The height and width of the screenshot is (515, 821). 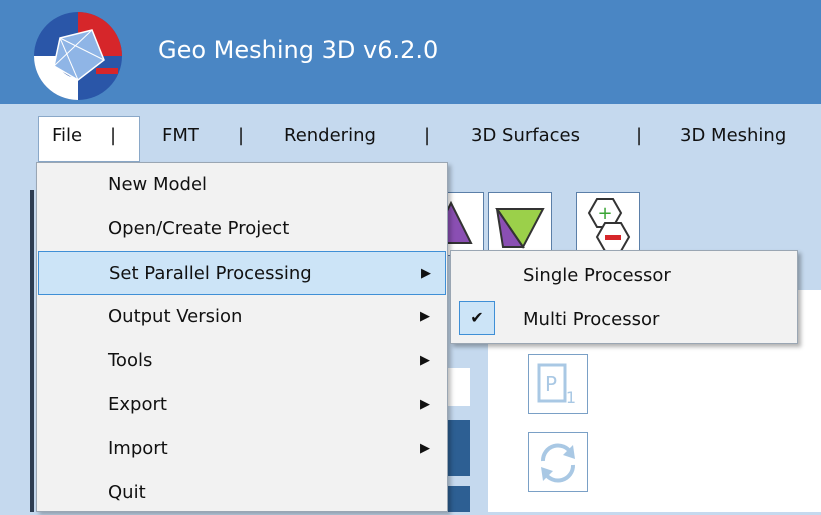 I want to click on toolbar-triangle-mesh-button, so click(x=520, y=224).